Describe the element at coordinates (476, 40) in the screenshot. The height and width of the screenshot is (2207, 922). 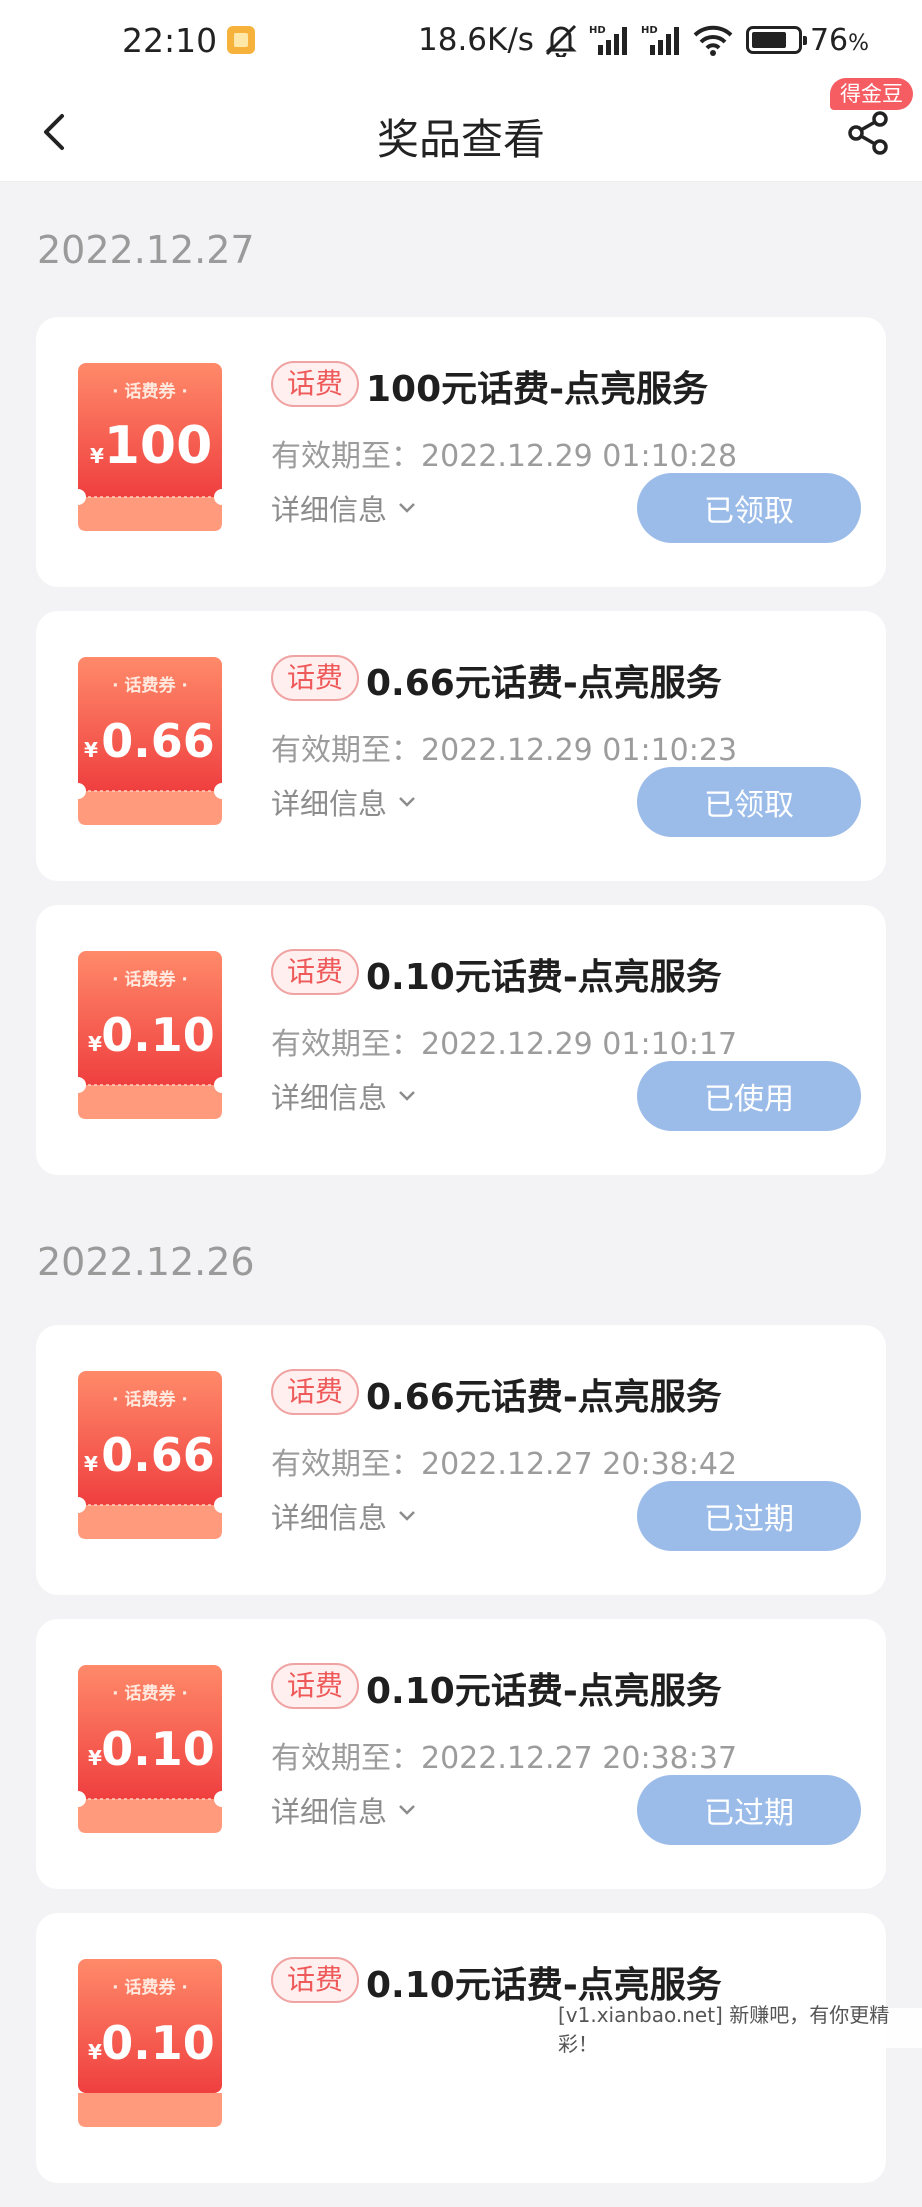
I see `network-speed: 18.6K/s` at that location.